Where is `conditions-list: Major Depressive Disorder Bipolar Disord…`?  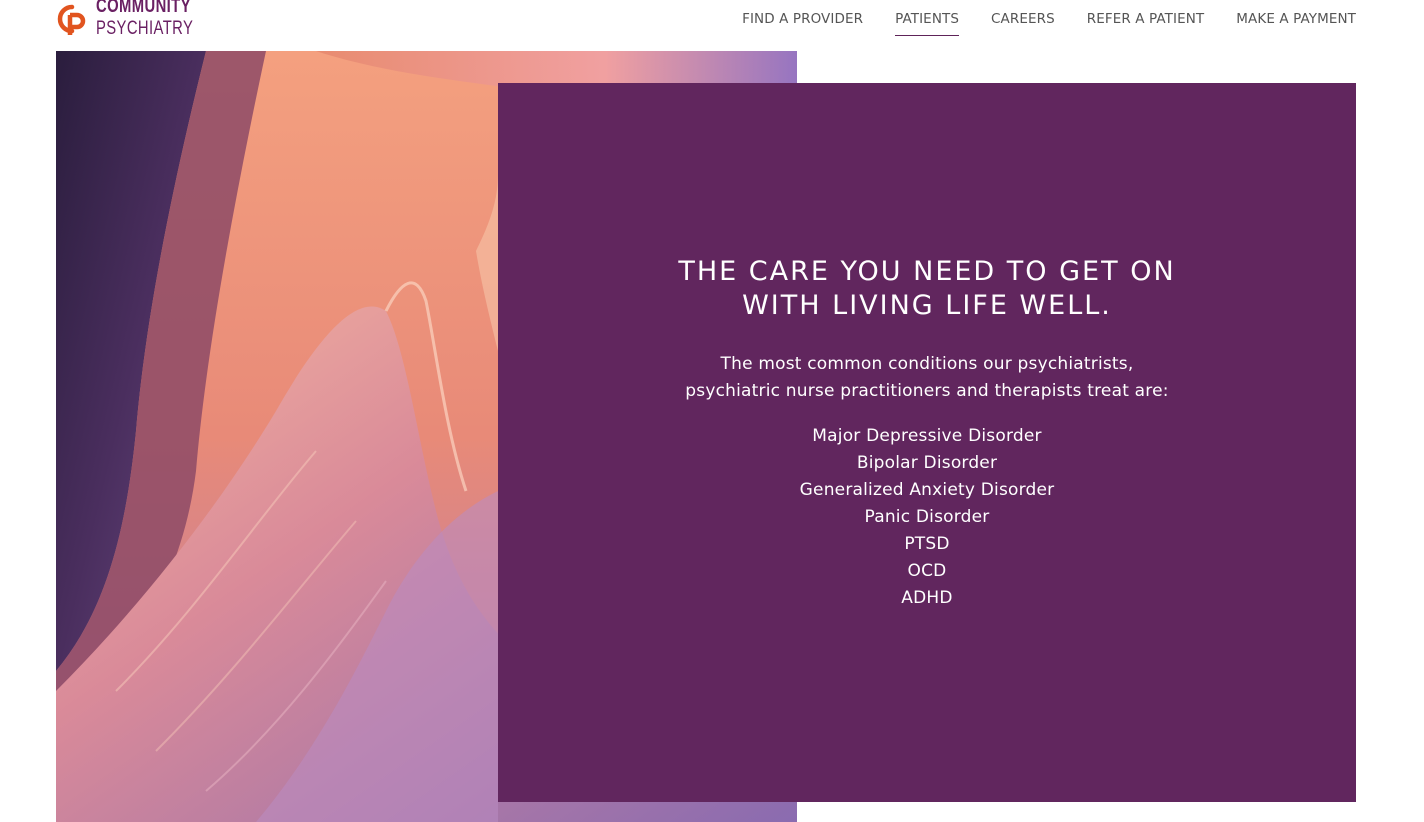
conditions-list: Major Depressive Disorder Bipolar Disord… is located at coordinates (927, 517).